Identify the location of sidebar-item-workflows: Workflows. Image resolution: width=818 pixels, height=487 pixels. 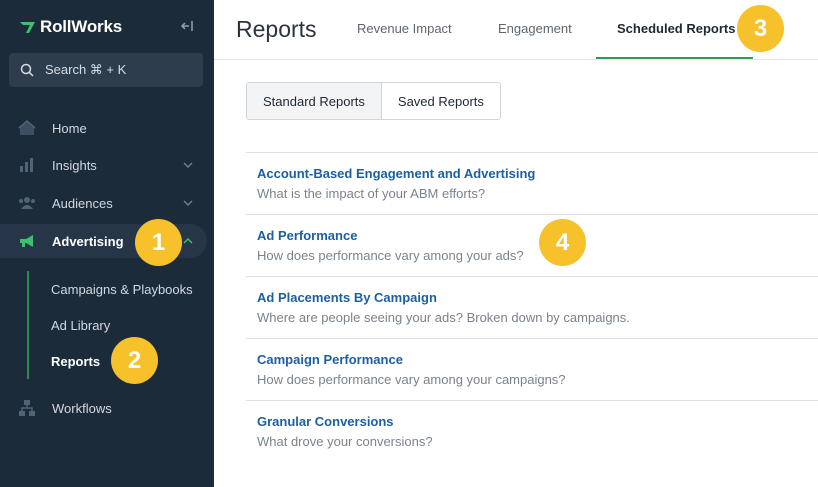
(107, 408).